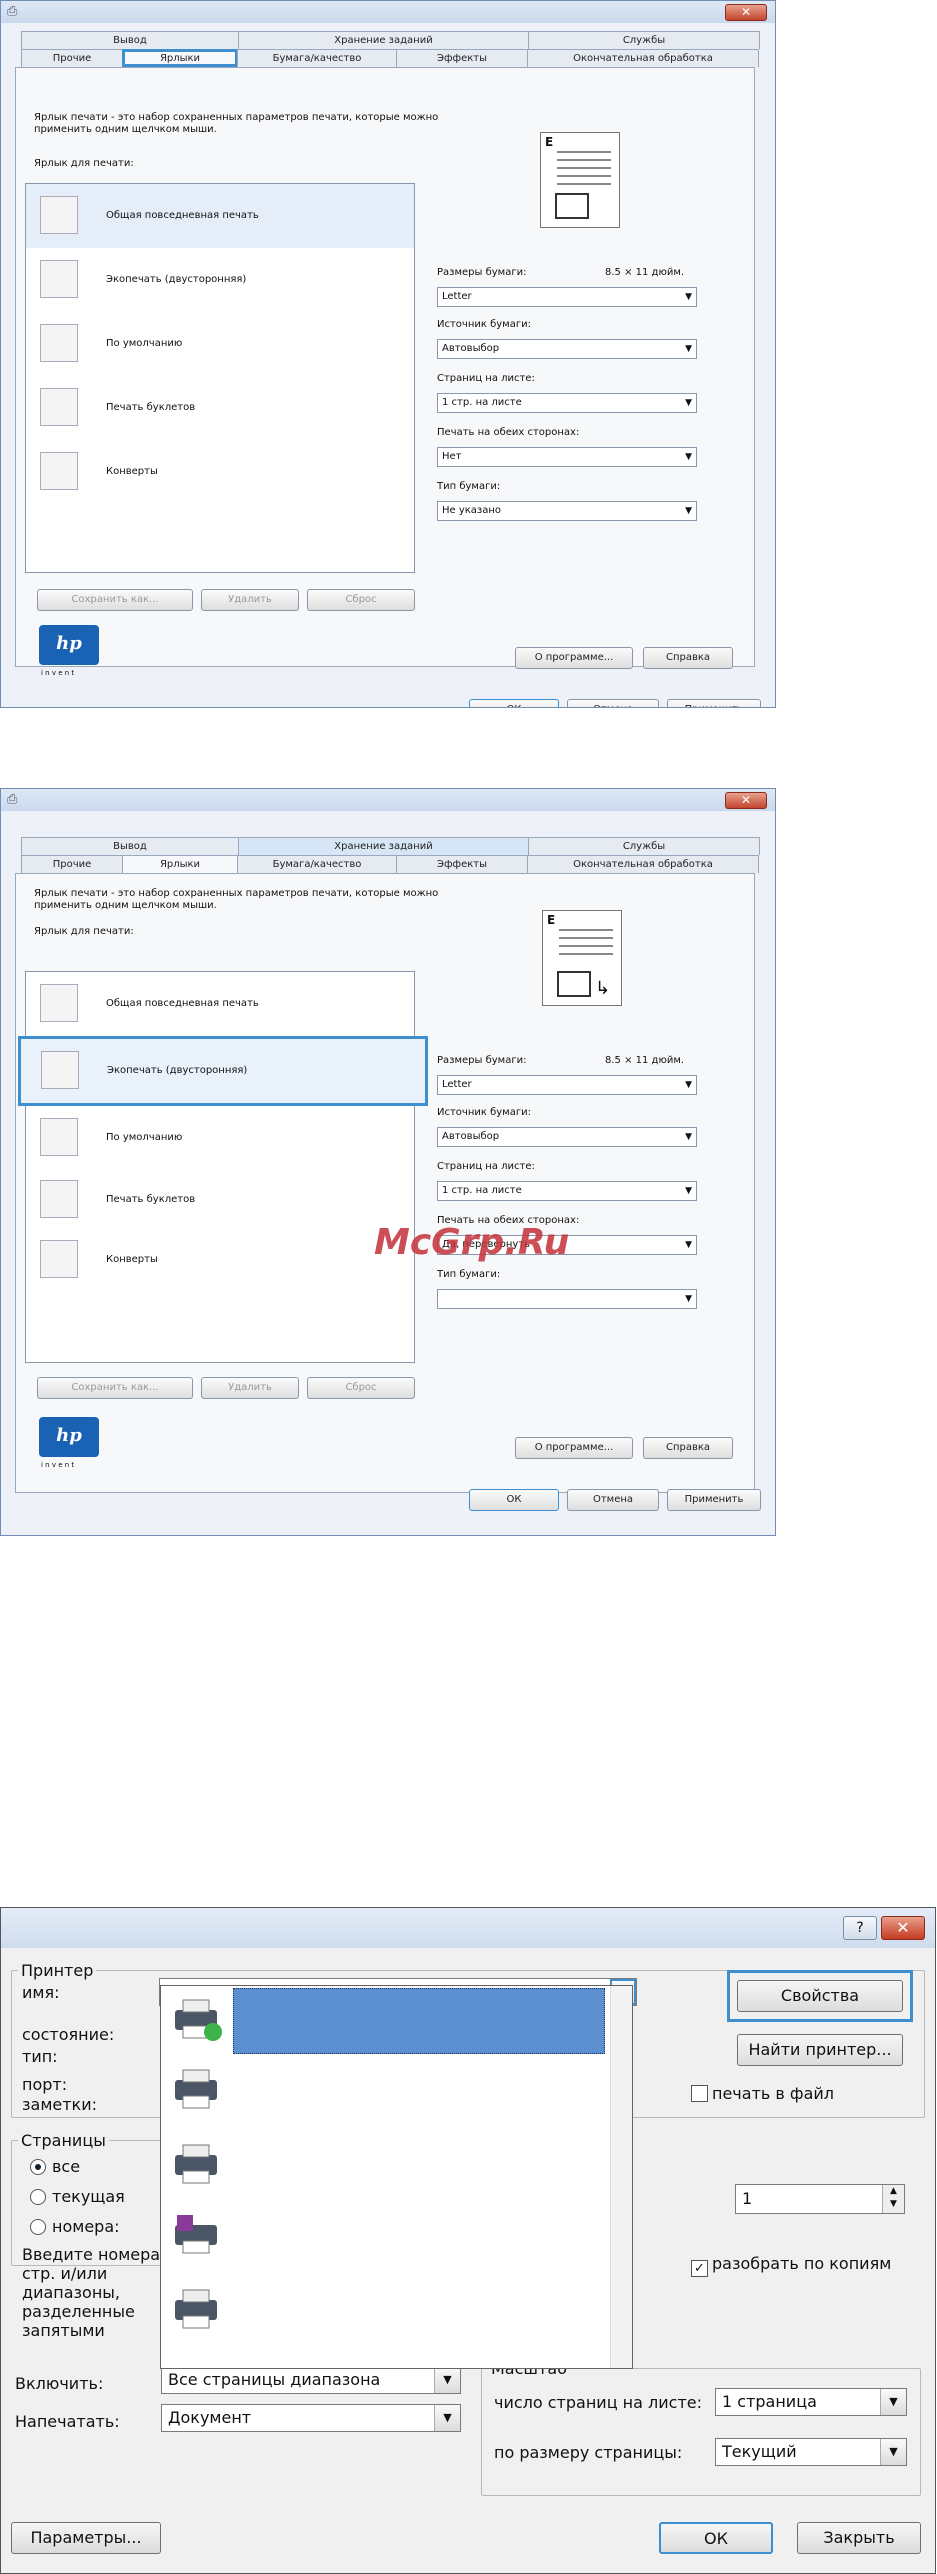  What do you see at coordinates (567, 1299) in the screenshot?
I see `paper-type-select: ▼` at bounding box center [567, 1299].